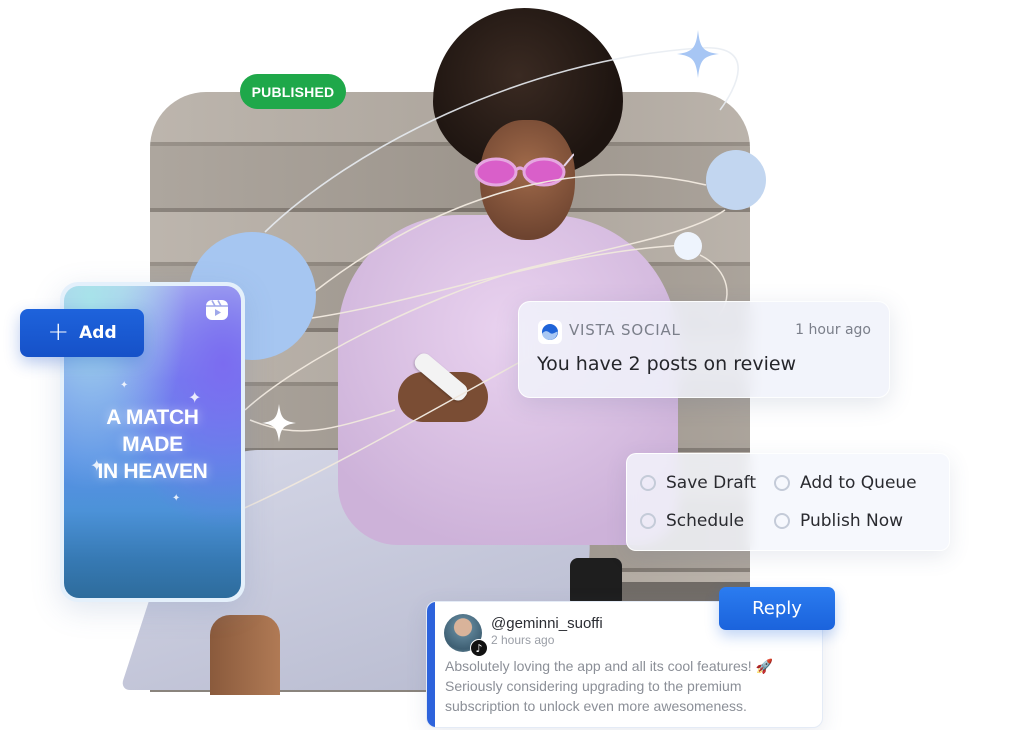 The width and height of the screenshot is (1024, 730). I want to click on notification-time: 1 hour ago, so click(833, 330).